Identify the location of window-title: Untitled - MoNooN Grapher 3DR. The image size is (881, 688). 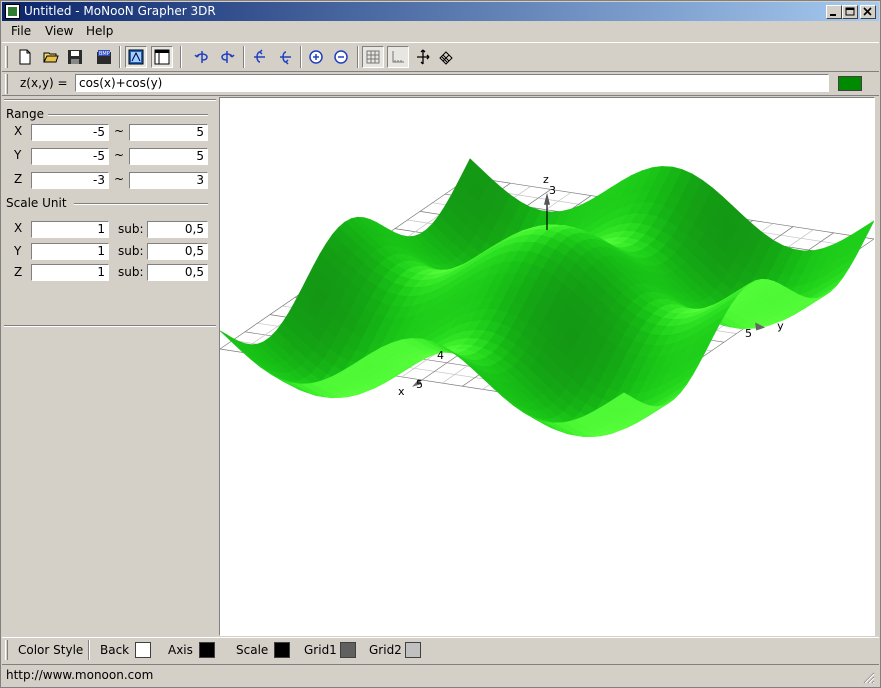
(120, 11).